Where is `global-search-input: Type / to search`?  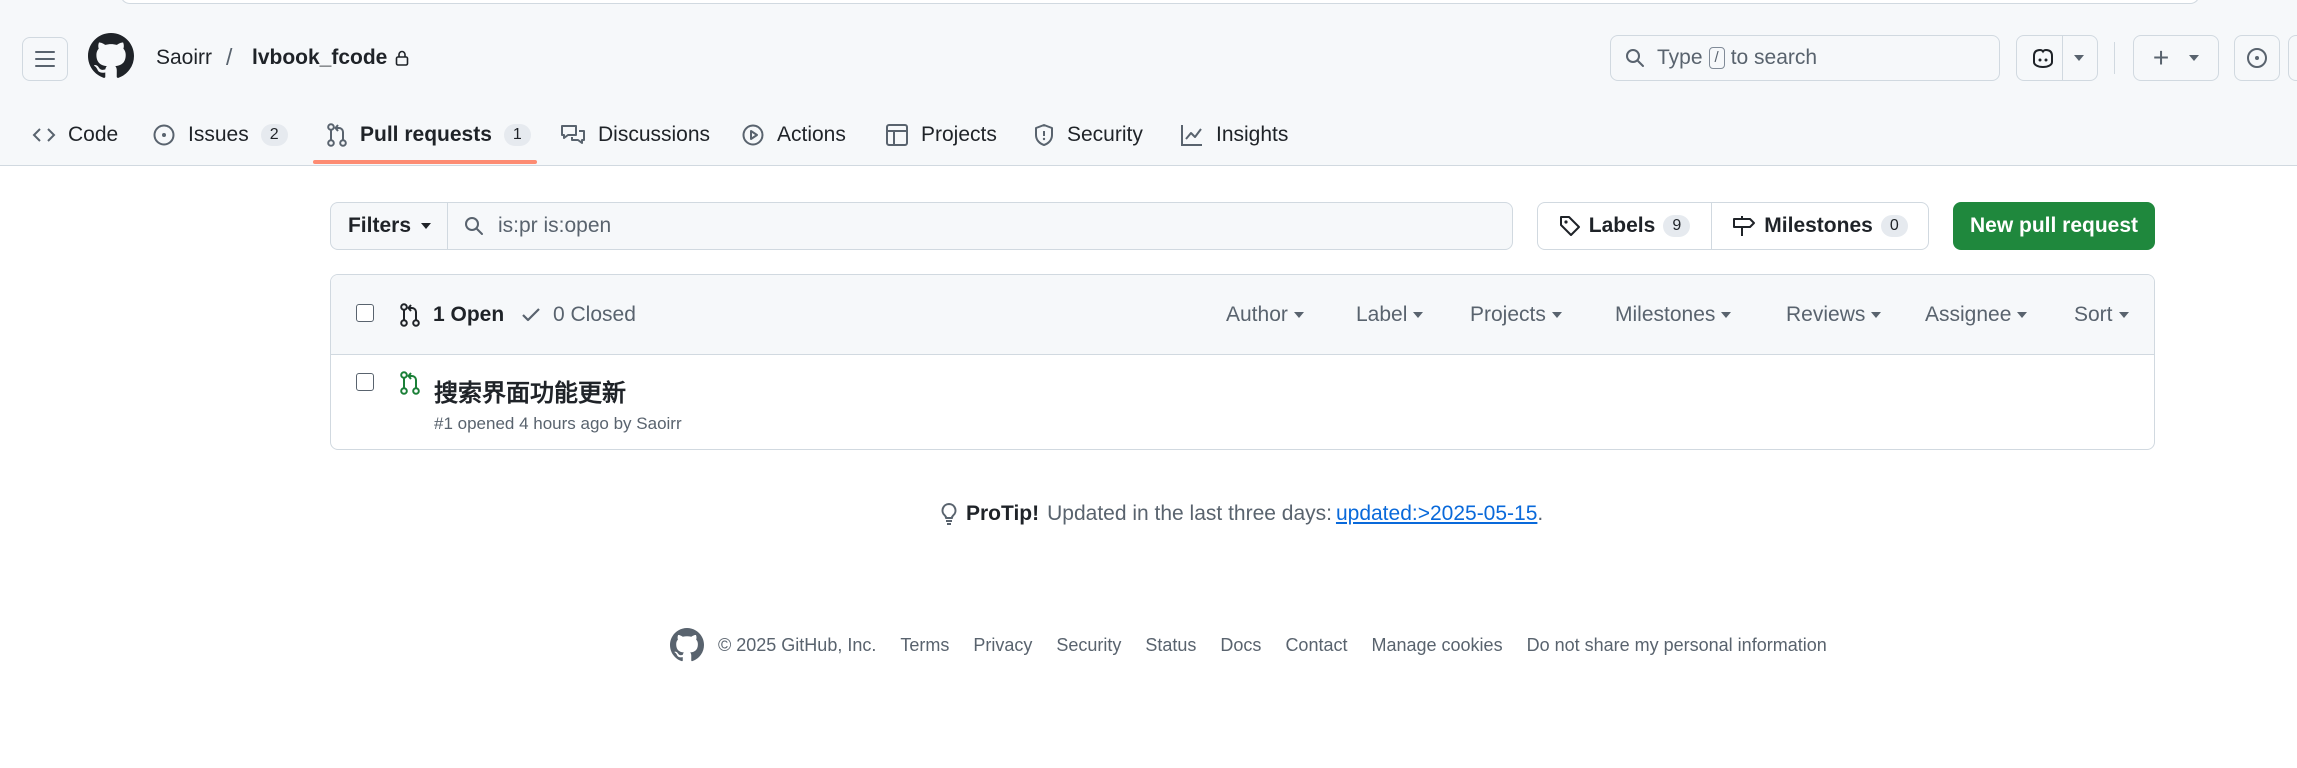 global-search-input: Type / to search is located at coordinates (1805, 58).